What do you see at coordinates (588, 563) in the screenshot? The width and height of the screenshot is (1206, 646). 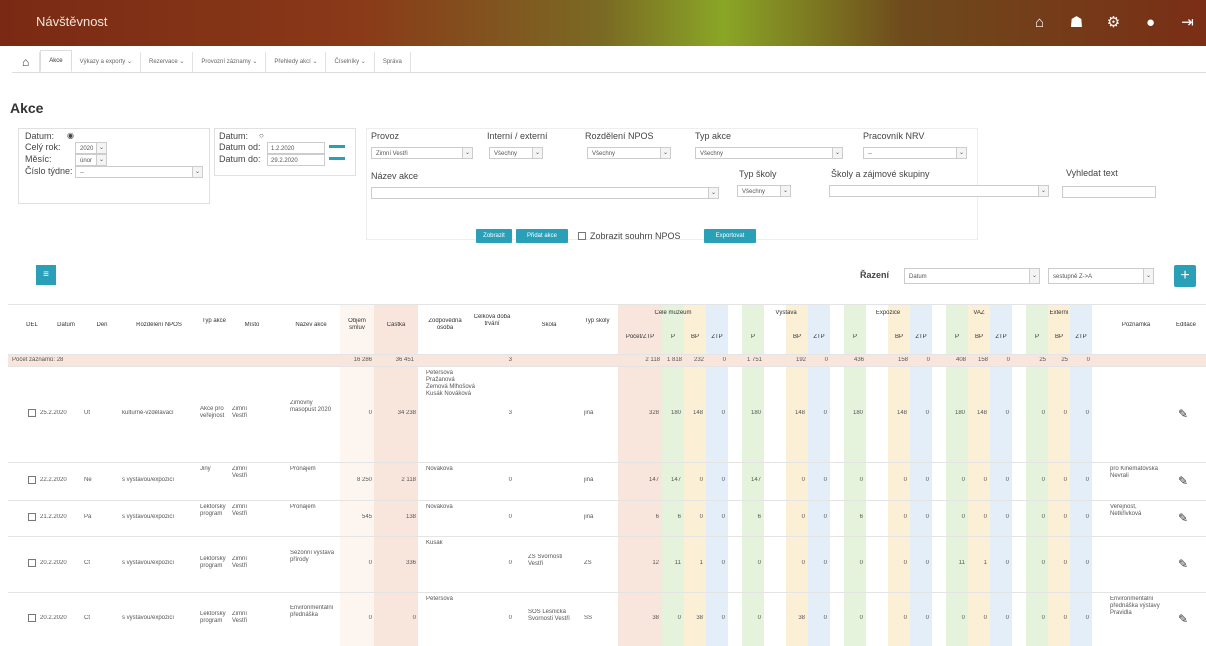 I see `row-typ-skoly: ZŠ` at bounding box center [588, 563].